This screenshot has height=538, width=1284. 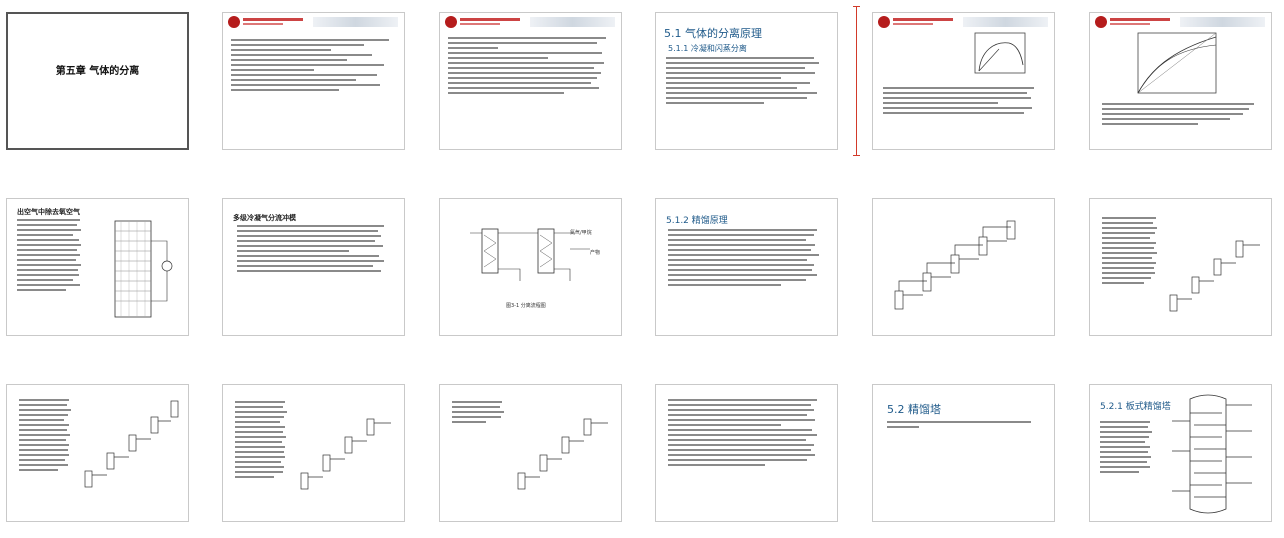 I want to click on heat-exchanger-figure, so click(x=143, y=269).